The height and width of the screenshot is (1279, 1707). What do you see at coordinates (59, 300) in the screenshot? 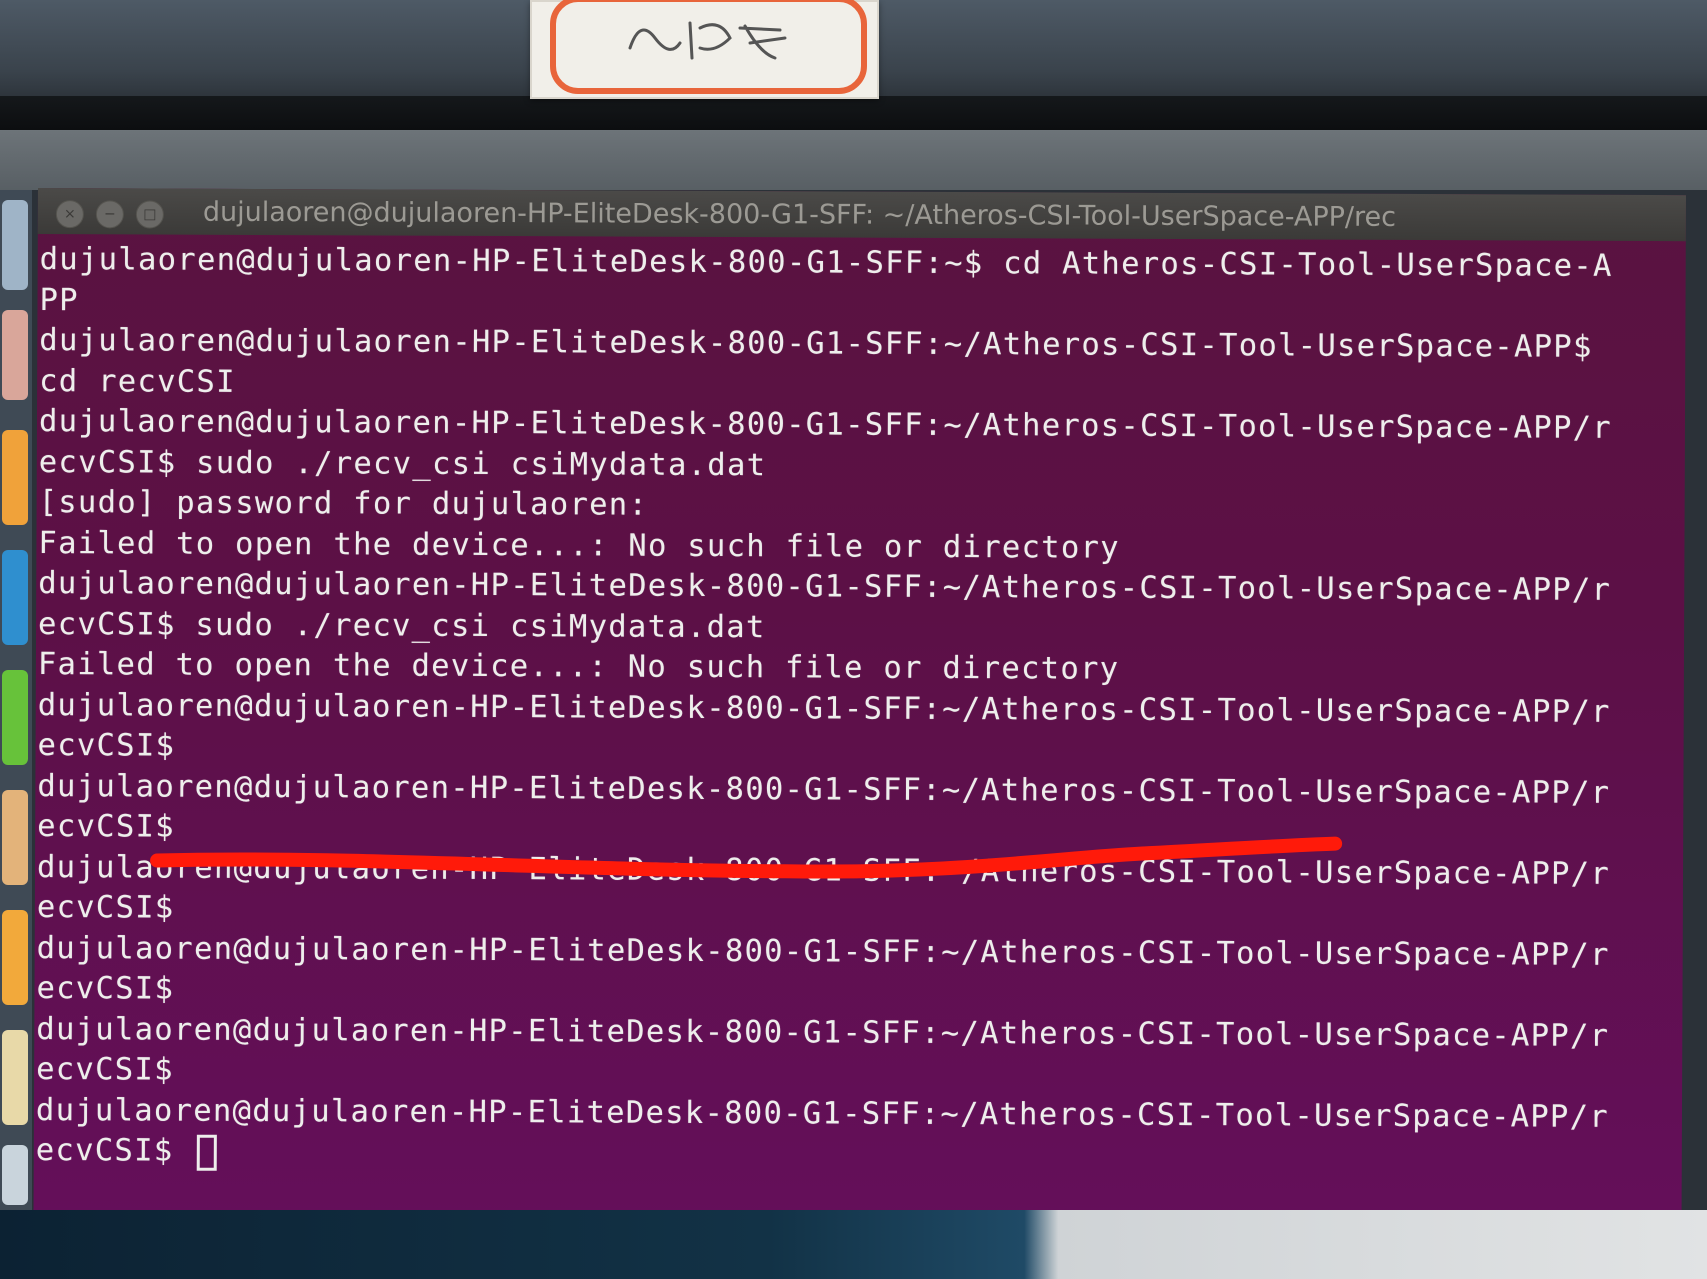
I see `terminal-line: PP` at bounding box center [59, 300].